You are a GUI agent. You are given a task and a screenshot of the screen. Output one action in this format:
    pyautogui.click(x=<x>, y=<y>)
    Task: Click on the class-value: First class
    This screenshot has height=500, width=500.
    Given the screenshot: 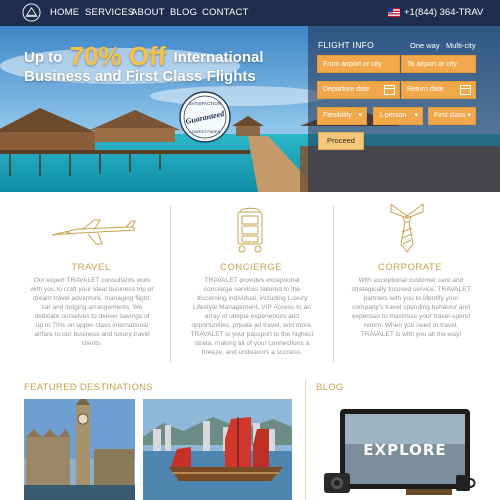 What is the action you would take?
    pyautogui.click(x=450, y=115)
    